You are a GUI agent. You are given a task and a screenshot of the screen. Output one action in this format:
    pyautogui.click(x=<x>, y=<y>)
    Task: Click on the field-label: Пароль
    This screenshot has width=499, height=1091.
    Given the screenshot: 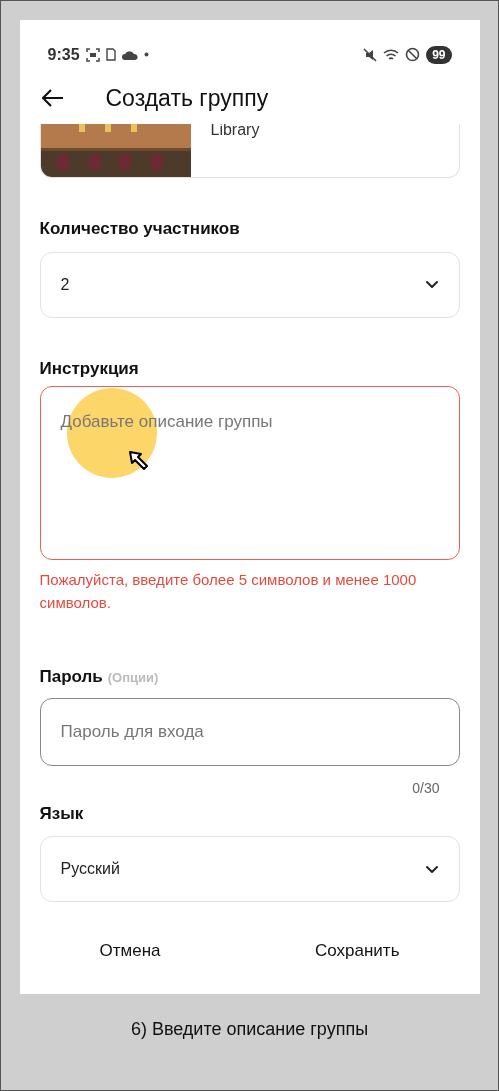 What is the action you would take?
    pyautogui.click(x=71, y=677)
    